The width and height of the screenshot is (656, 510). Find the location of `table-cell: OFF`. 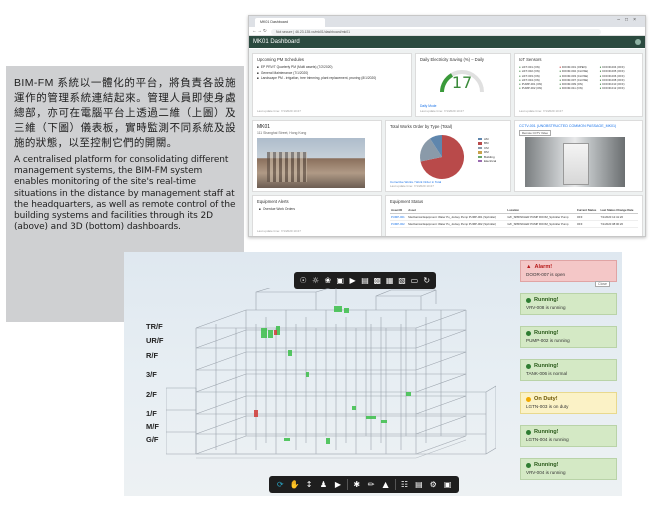

table-cell: OFF is located at coordinates (587, 224).